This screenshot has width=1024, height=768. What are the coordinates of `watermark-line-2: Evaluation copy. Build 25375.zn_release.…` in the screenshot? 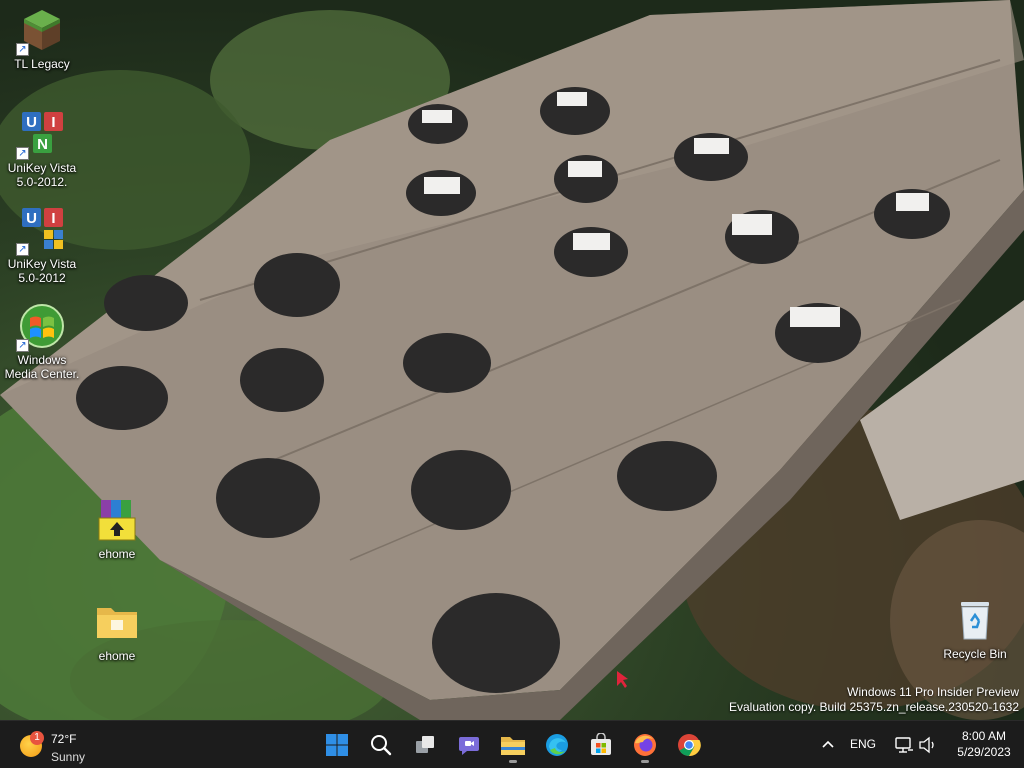 It's located at (874, 707).